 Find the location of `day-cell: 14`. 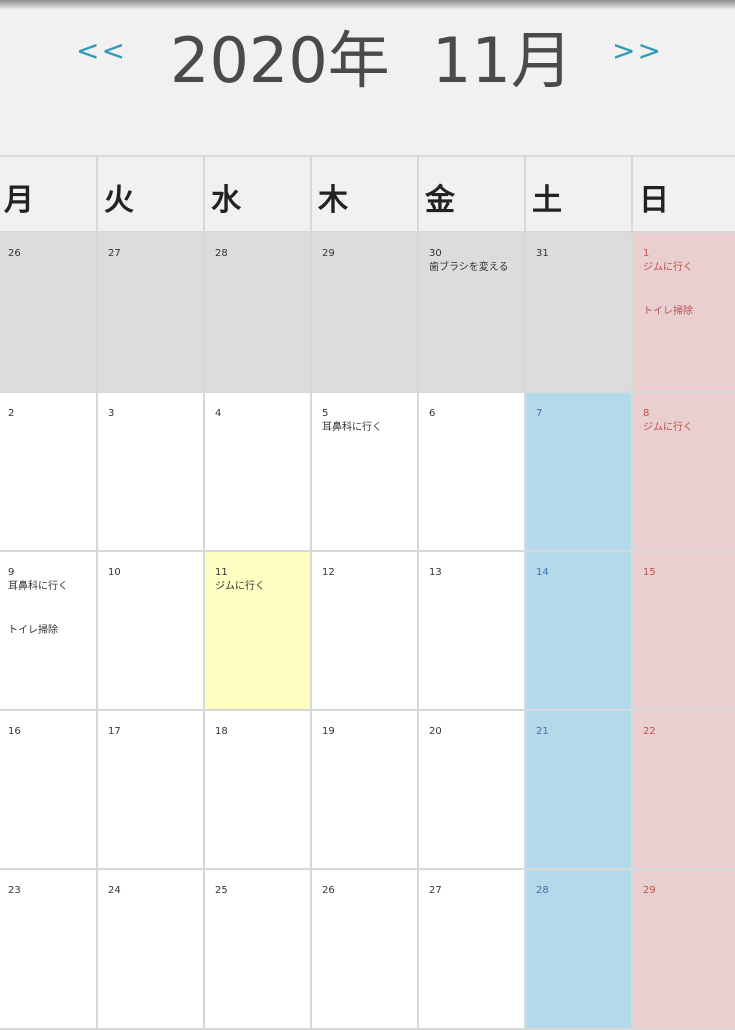

day-cell: 14 is located at coordinates (579, 631).